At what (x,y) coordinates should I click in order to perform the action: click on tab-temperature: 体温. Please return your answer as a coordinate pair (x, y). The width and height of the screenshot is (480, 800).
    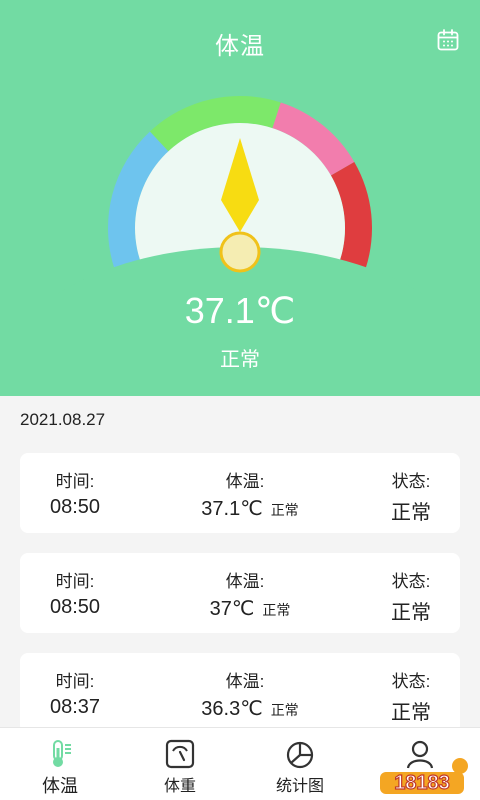
    Looking at the image, I should click on (60, 764).